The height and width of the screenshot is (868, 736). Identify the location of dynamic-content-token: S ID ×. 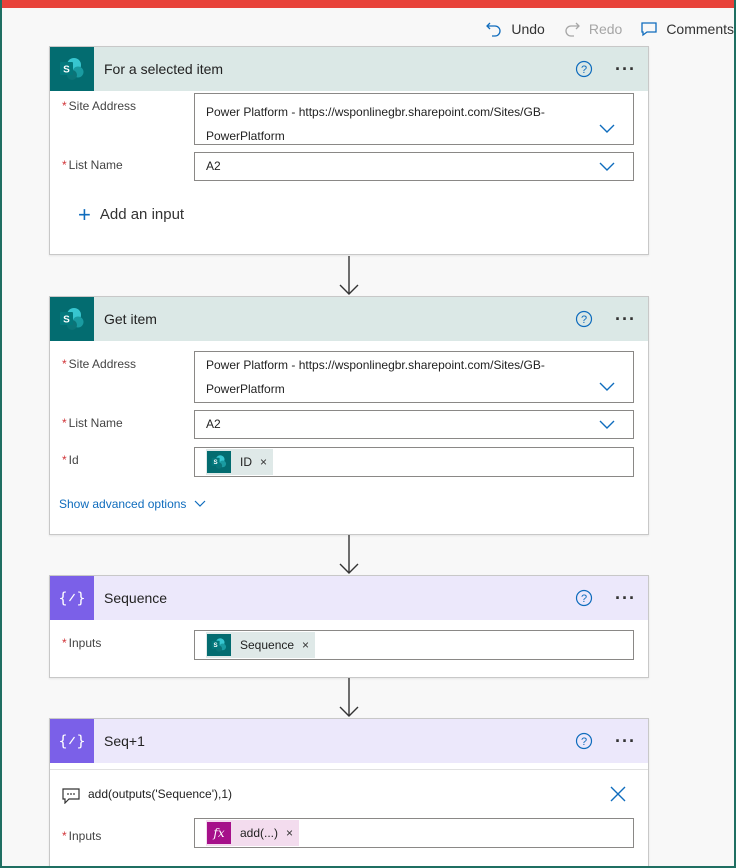
(240, 462).